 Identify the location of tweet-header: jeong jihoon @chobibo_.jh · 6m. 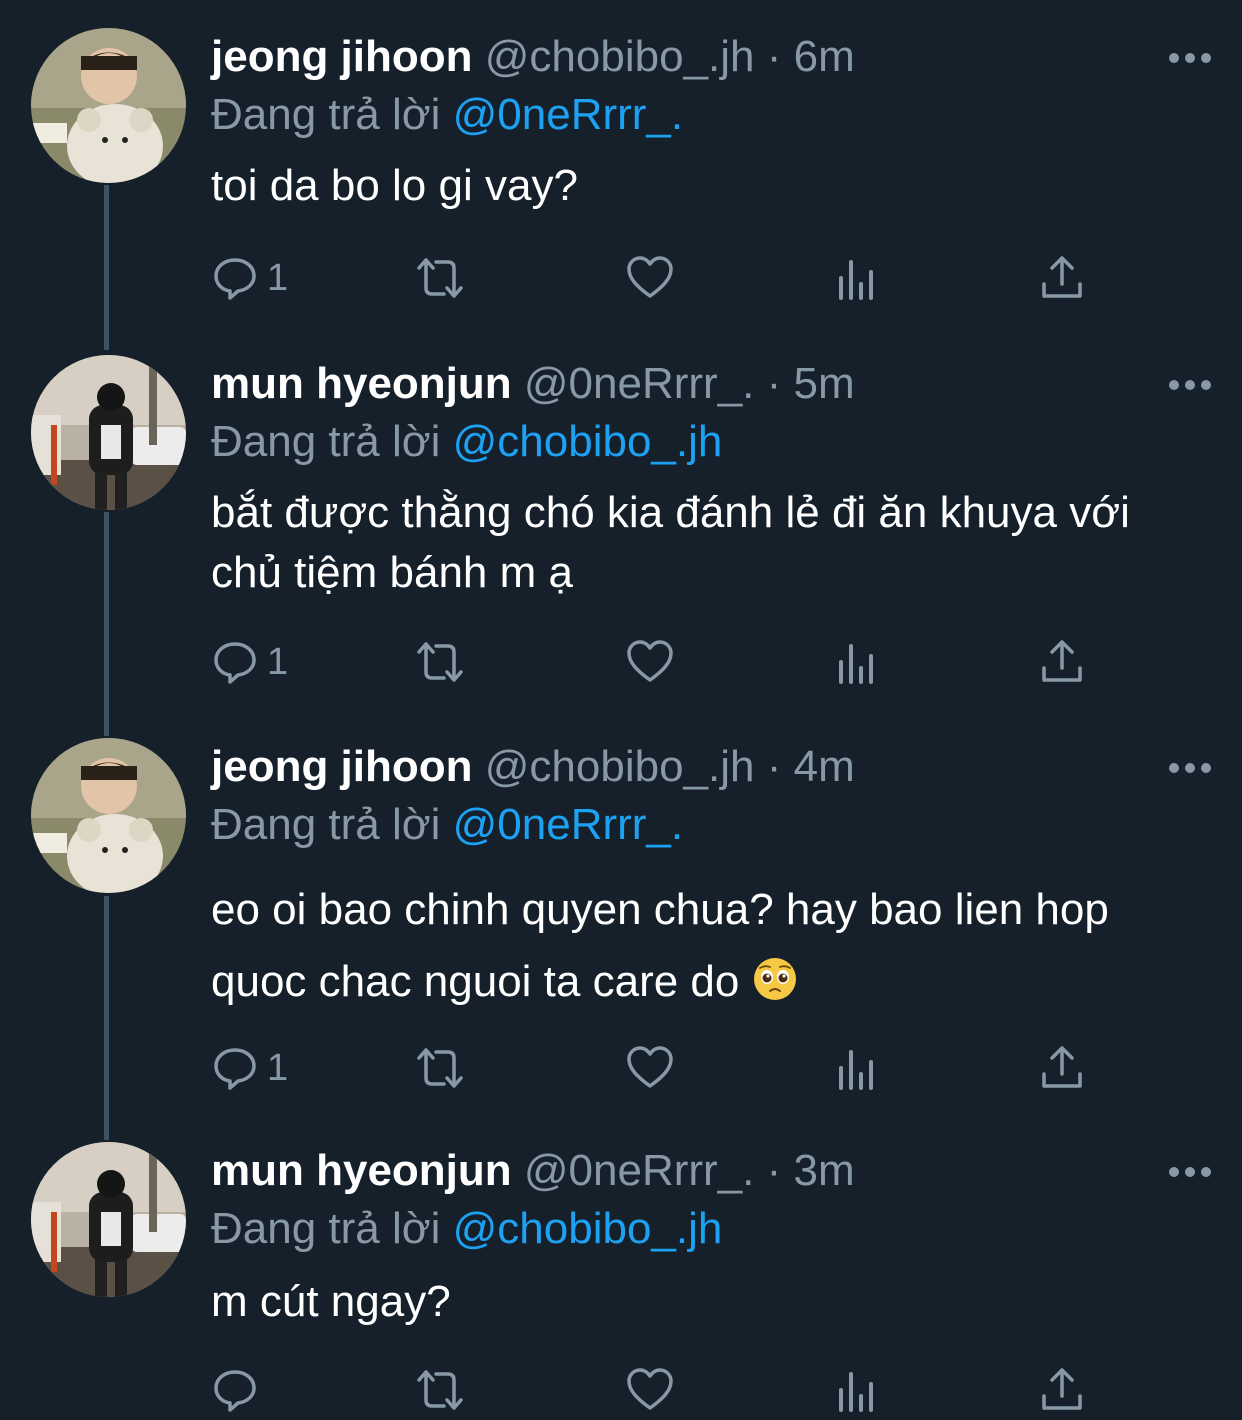
(706, 57).